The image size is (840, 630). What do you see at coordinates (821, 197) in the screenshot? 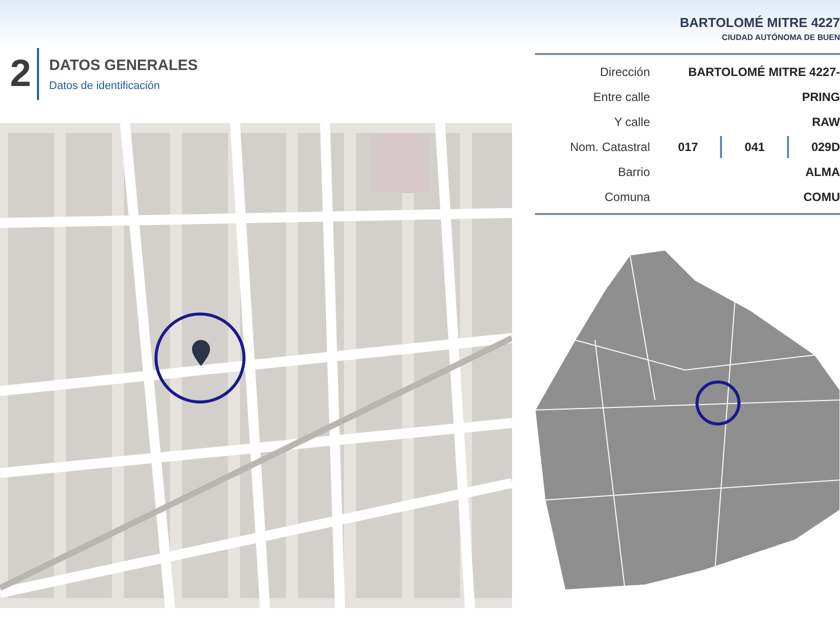
I see `field-value: COMU` at bounding box center [821, 197].